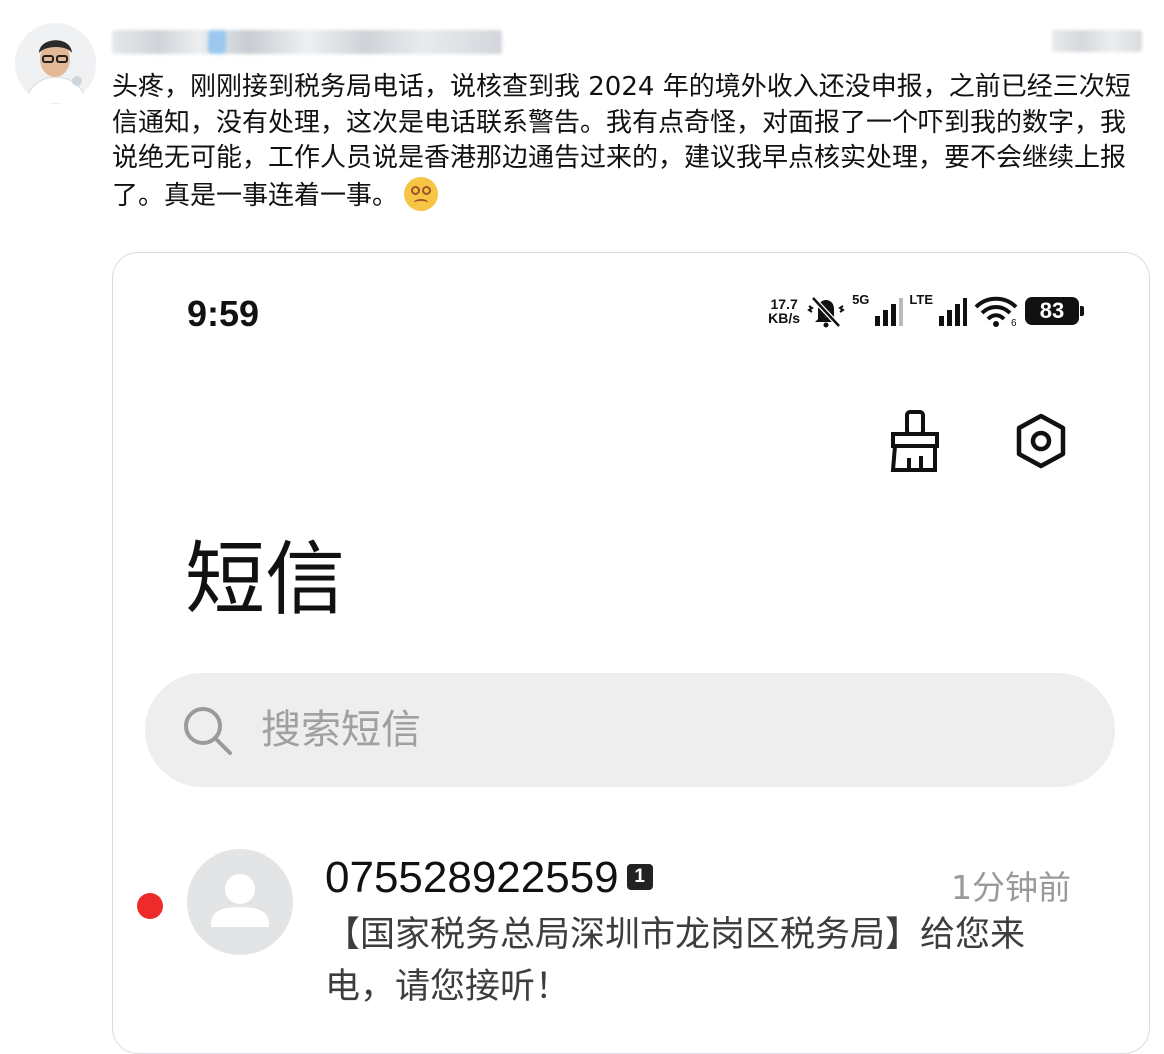  I want to click on network-speed-value: 17.7, so click(784, 304).